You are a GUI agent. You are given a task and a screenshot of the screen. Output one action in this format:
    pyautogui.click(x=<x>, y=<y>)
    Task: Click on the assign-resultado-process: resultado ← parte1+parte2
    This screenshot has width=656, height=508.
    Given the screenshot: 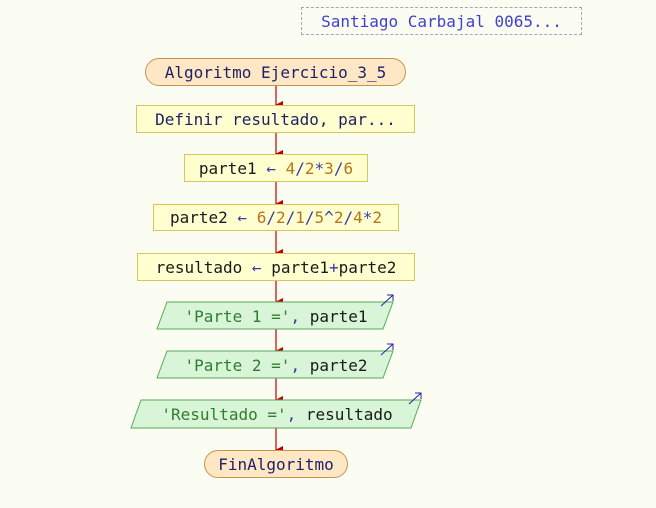 What is the action you would take?
    pyautogui.click(x=276, y=267)
    